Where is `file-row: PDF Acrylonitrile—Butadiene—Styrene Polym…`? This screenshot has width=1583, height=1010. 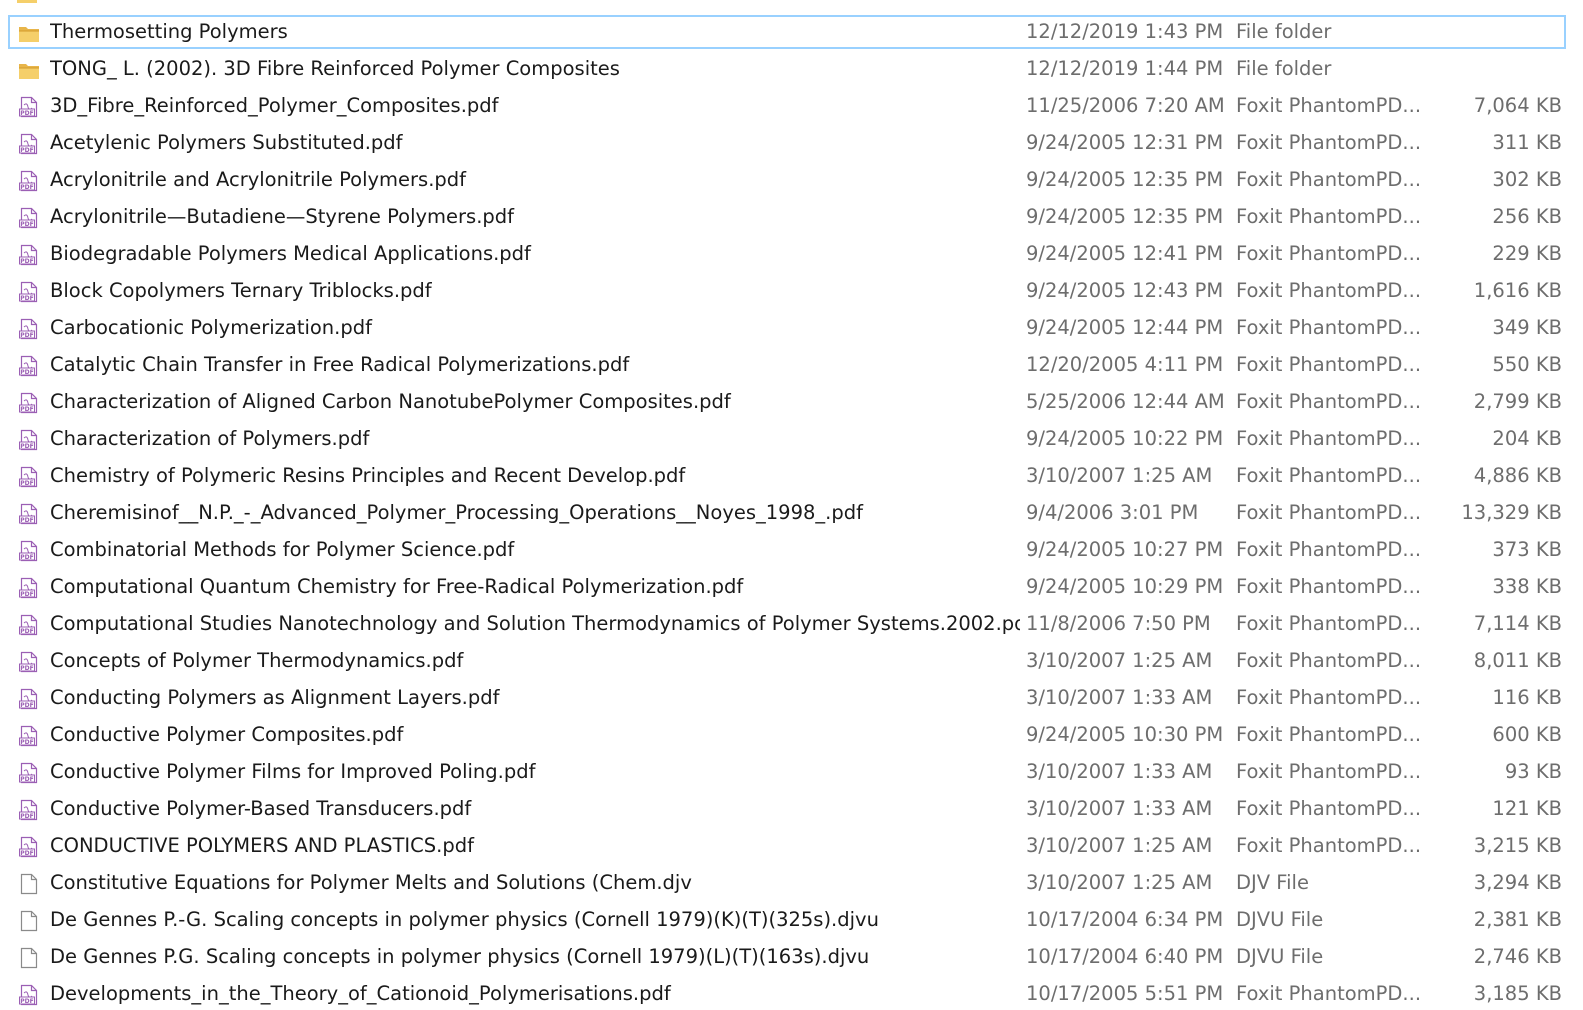
file-row: PDF Acrylonitrile—Butadiene—Styrene Polym… is located at coordinates (787, 217).